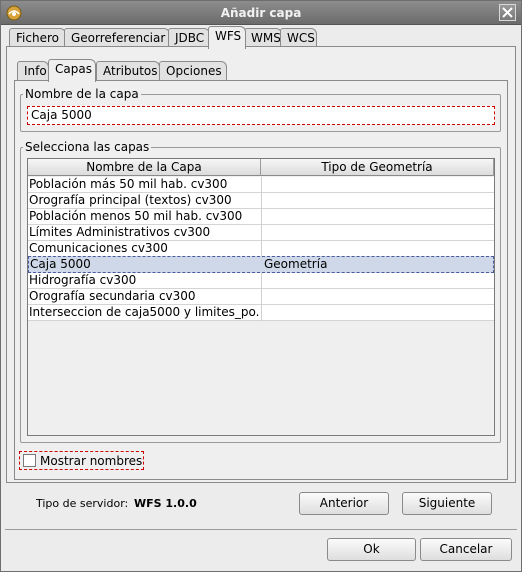  I want to click on geometry-type-cell: Geometría, so click(296, 264).